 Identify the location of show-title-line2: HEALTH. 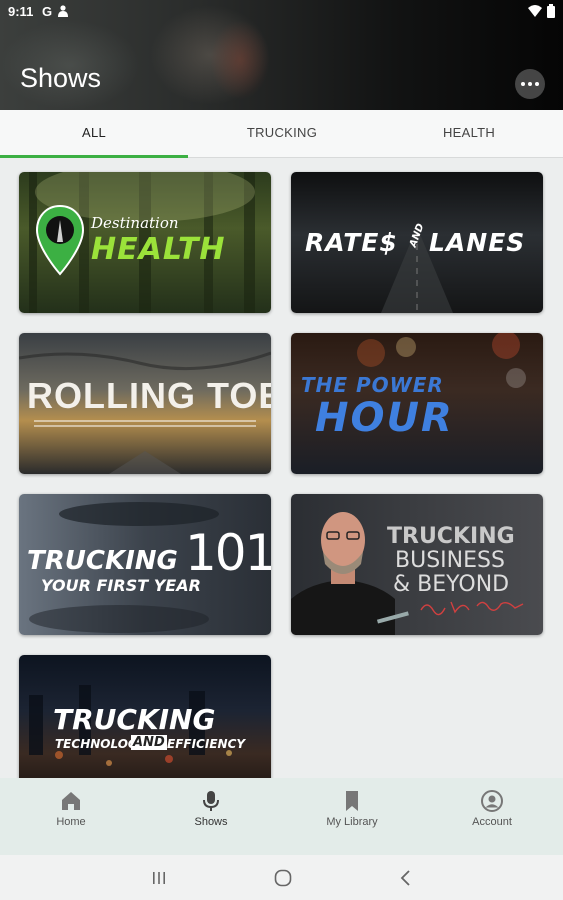
(158, 249).